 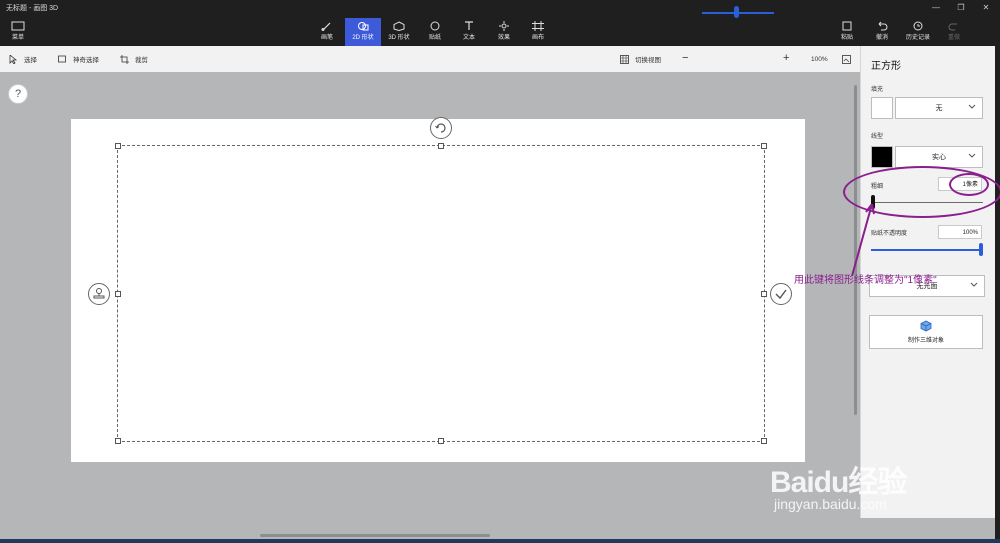 I want to click on menu-button: 菜单, so click(x=18, y=32).